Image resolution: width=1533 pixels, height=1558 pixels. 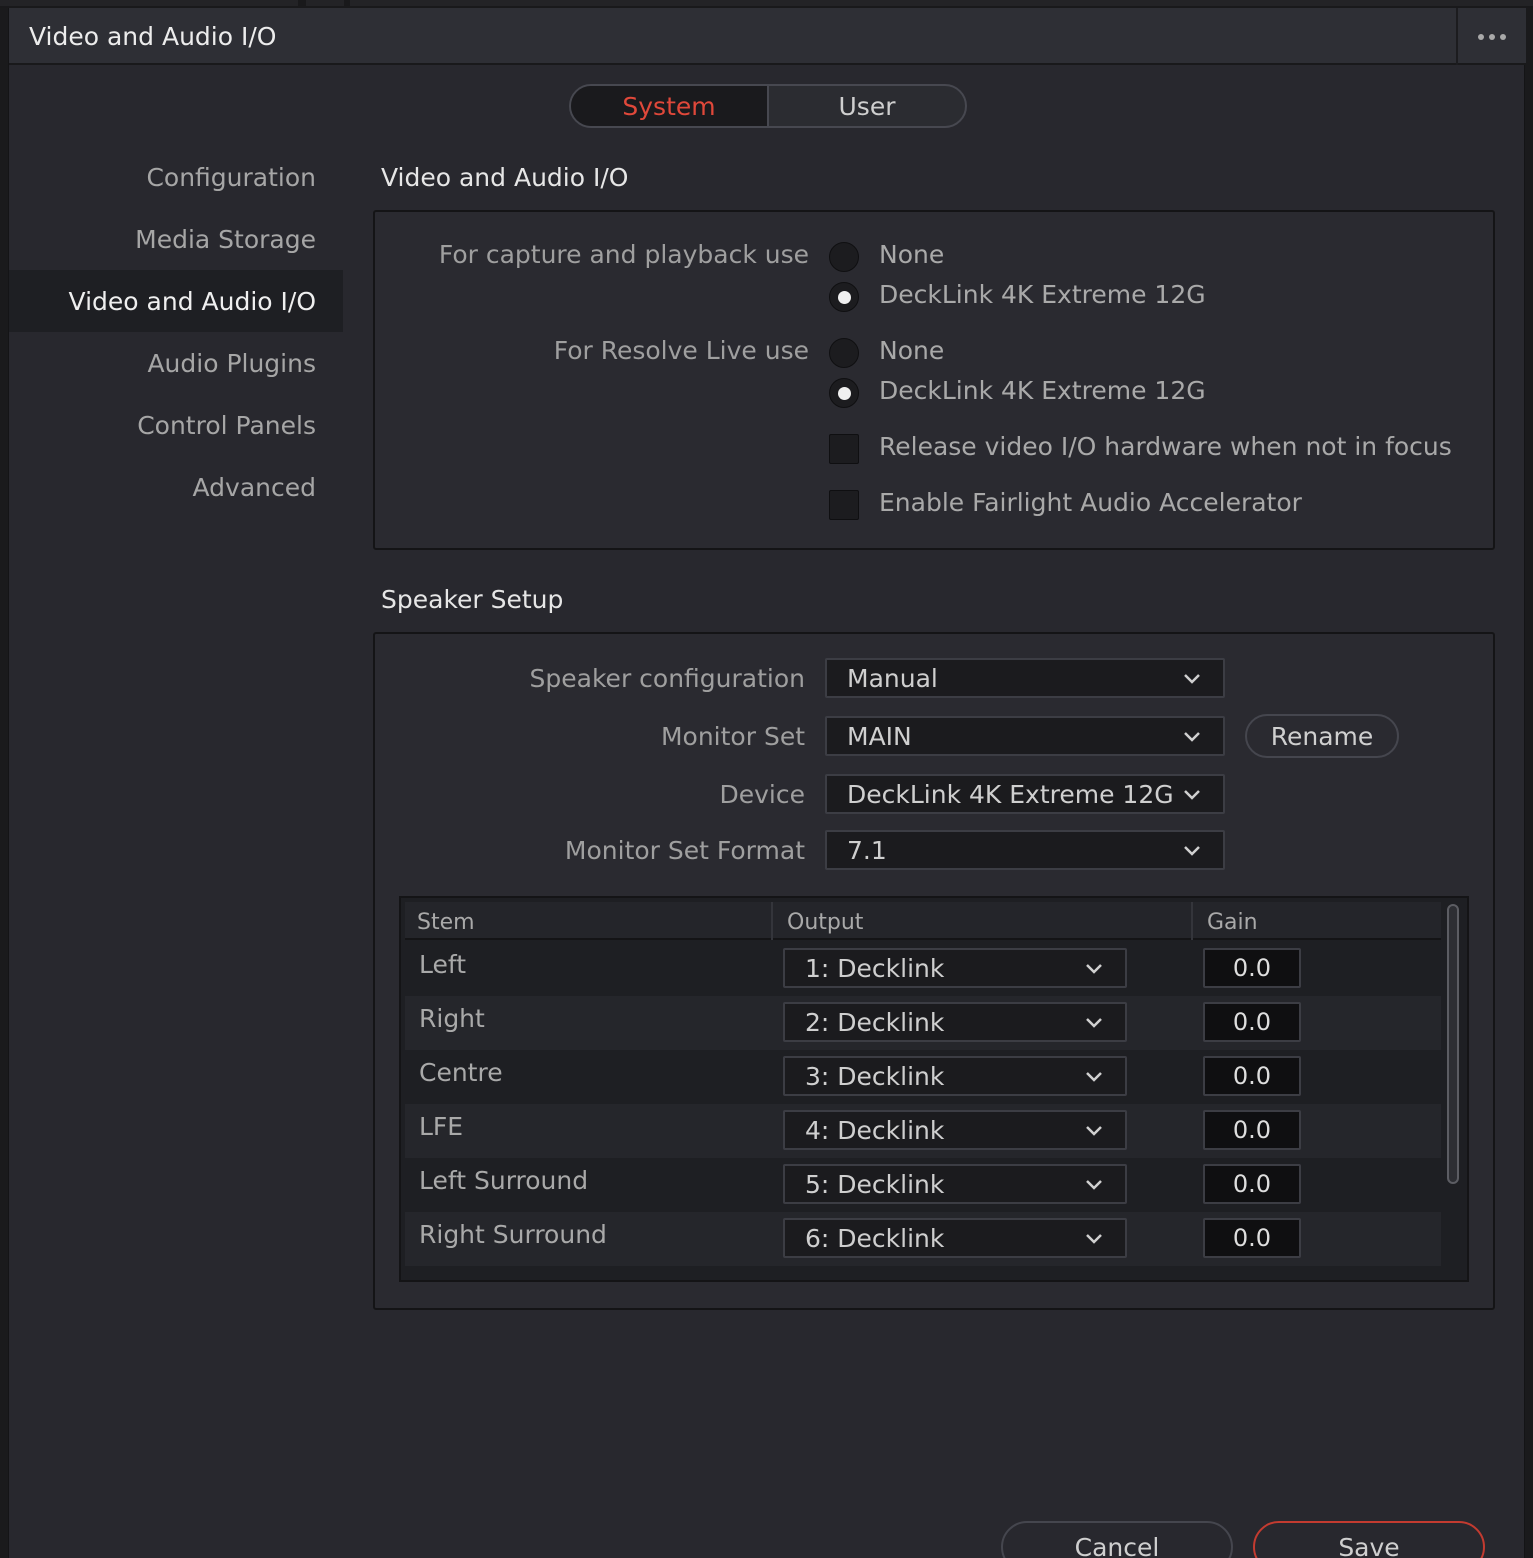 I want to click on speaker-setup-section-title: Speaker Setup, so click(x=472, y=599).